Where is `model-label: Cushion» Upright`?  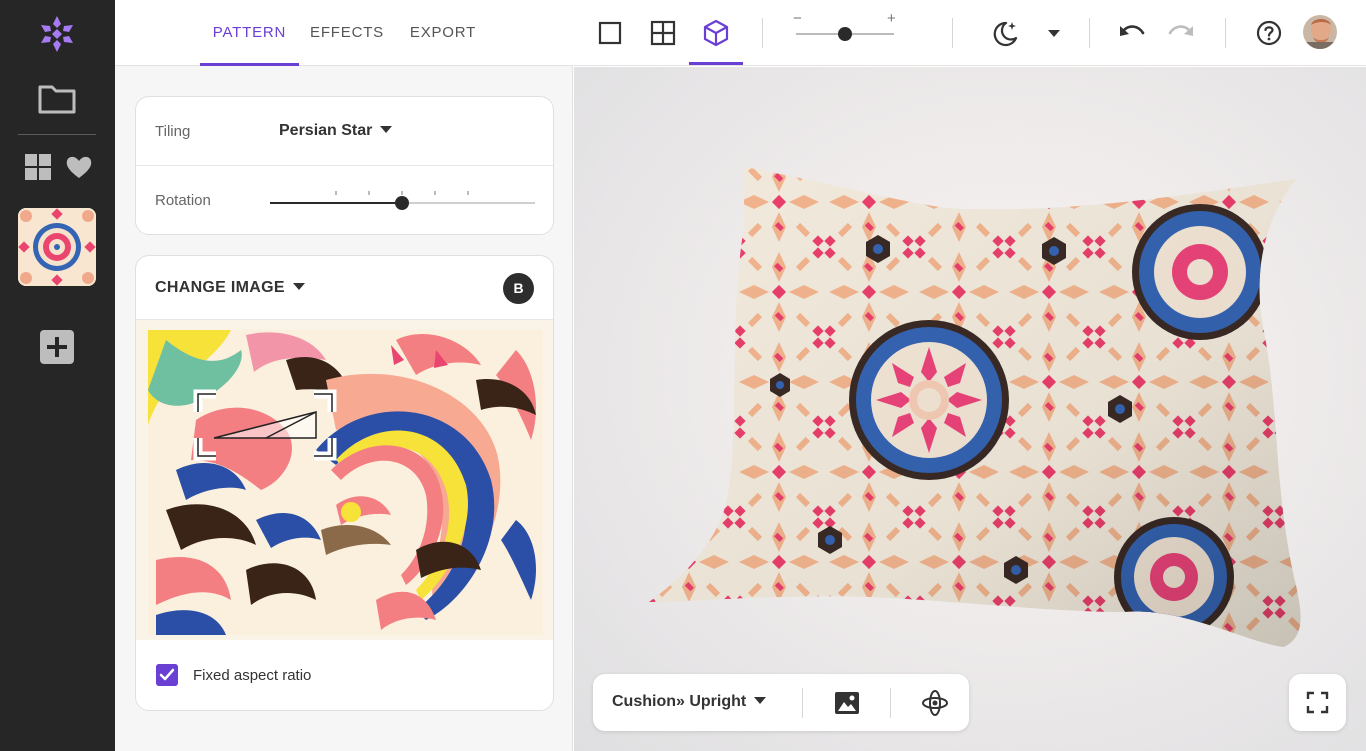
model-label: Cushion» Upright is located at coordinates (679, 701).